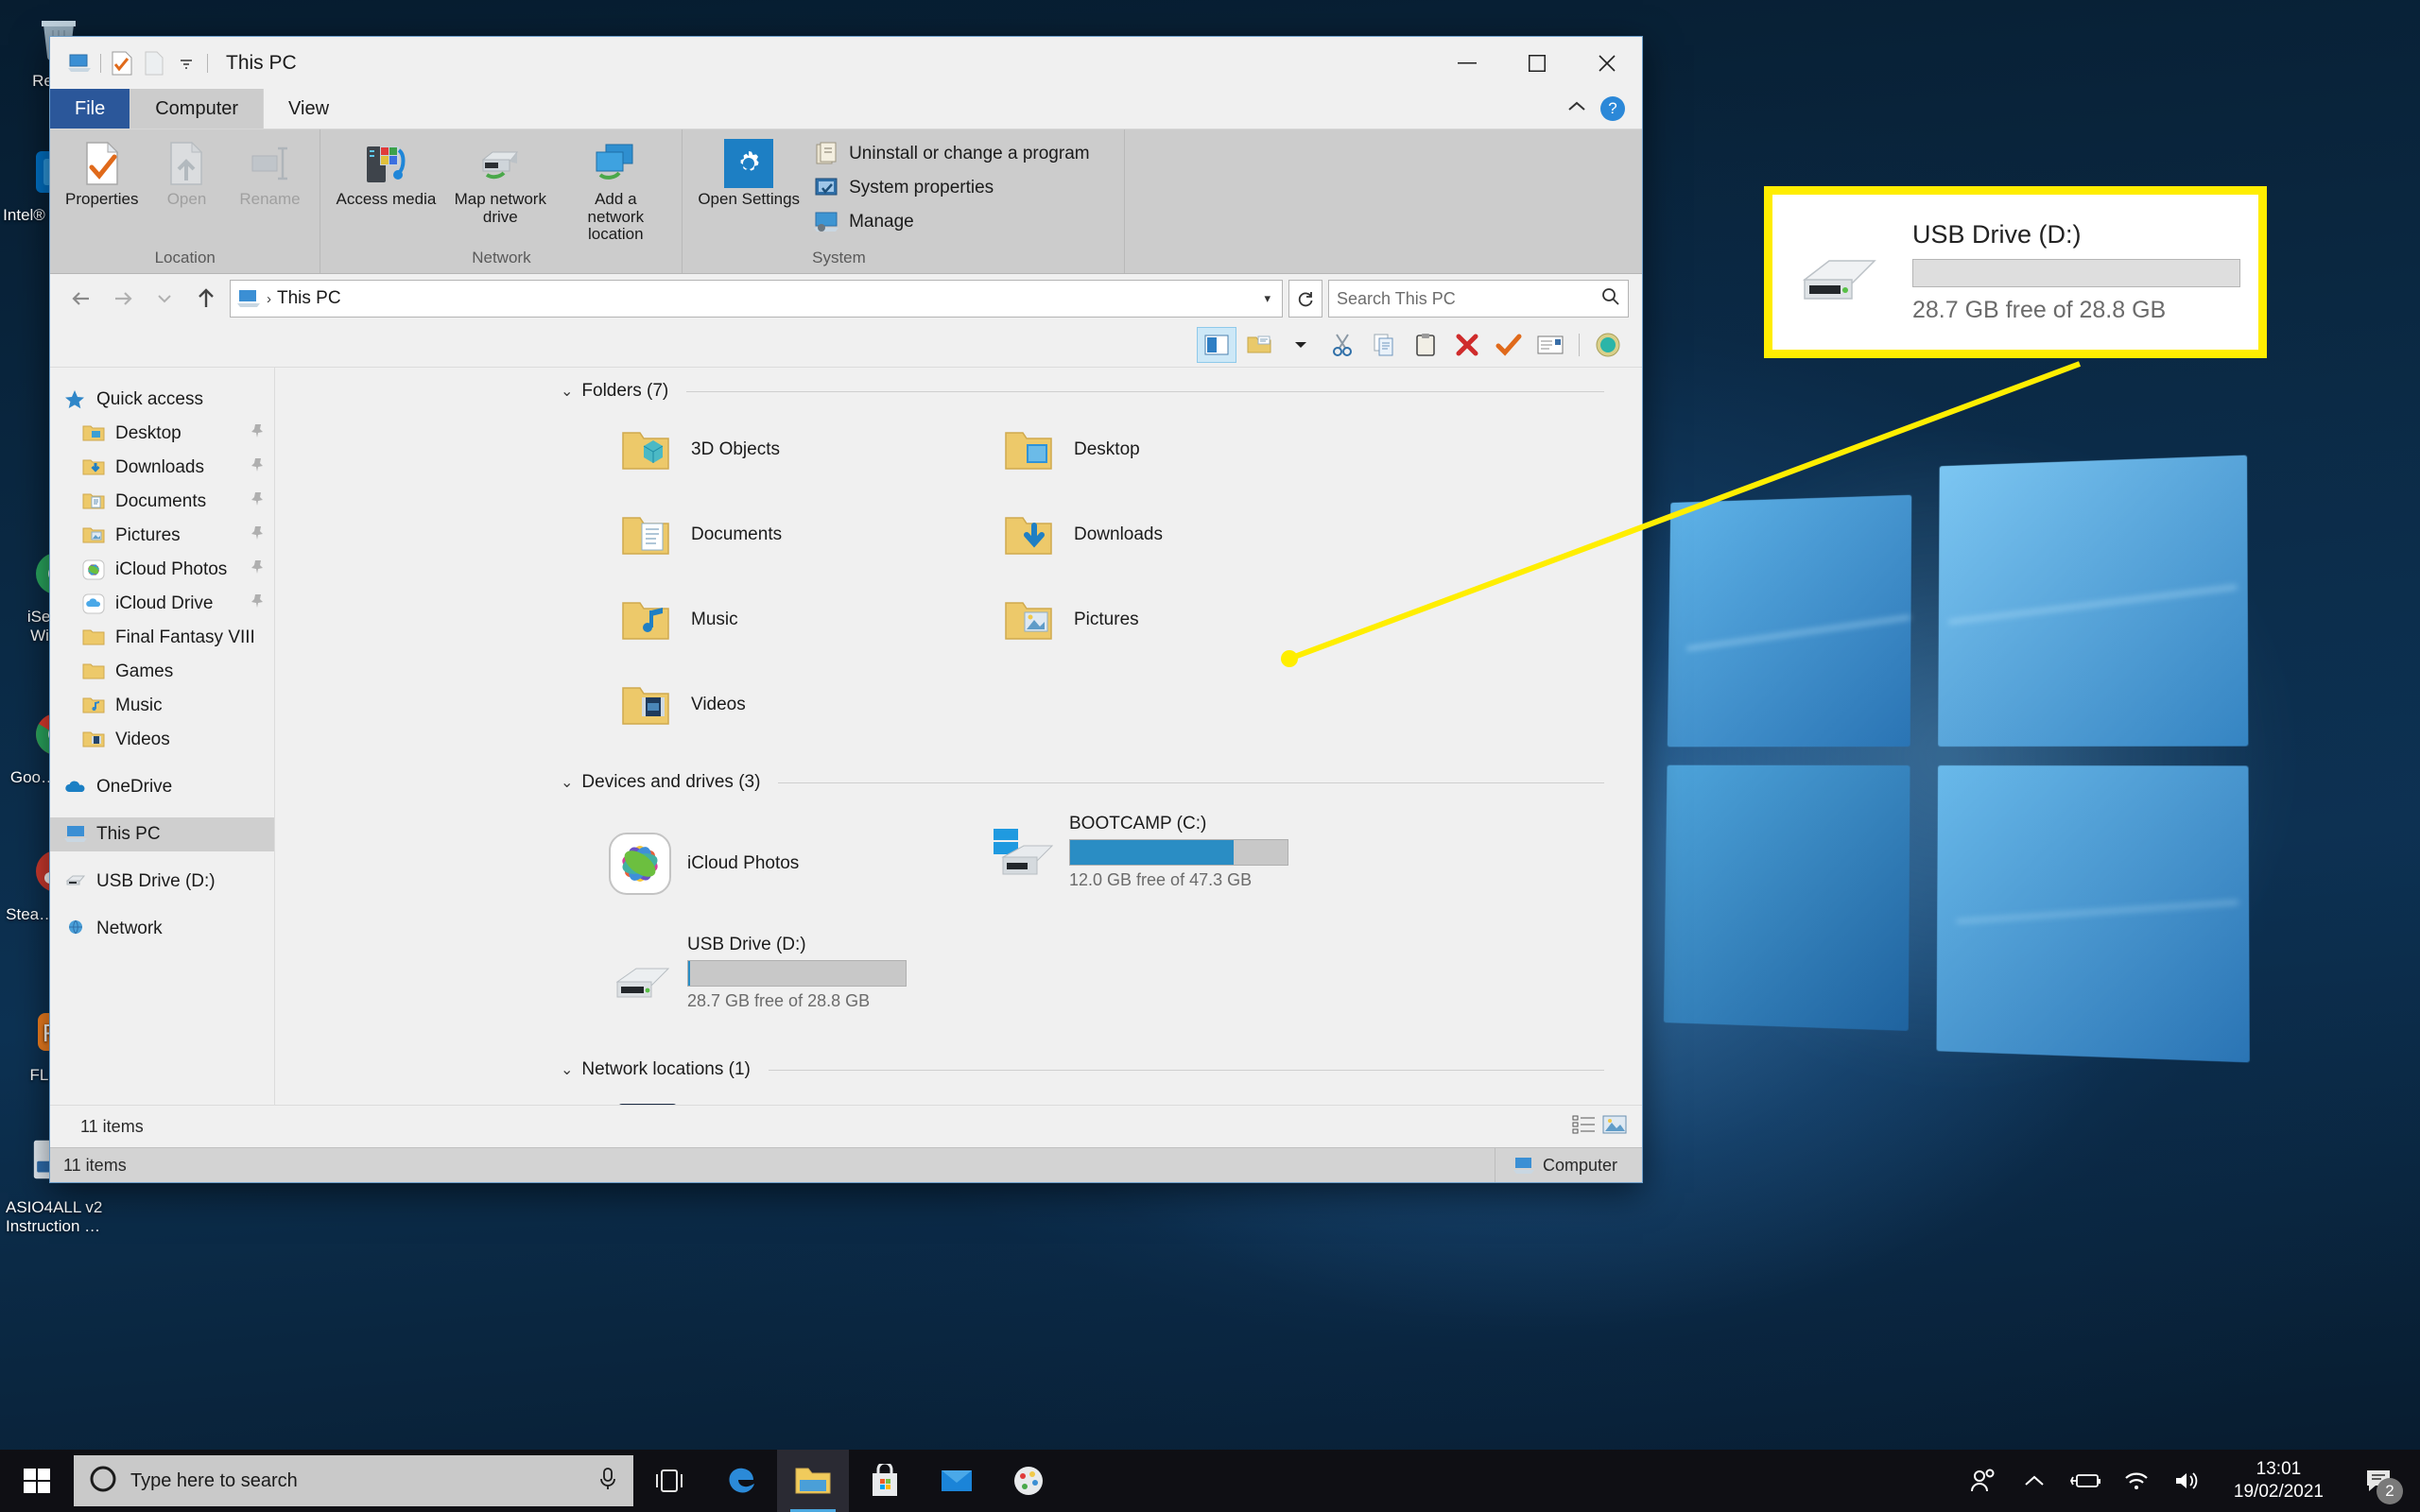 Image resolution: width=2420 pixels, height=1512 pixels. I want to click on task-view-button, so click(669, 1481).